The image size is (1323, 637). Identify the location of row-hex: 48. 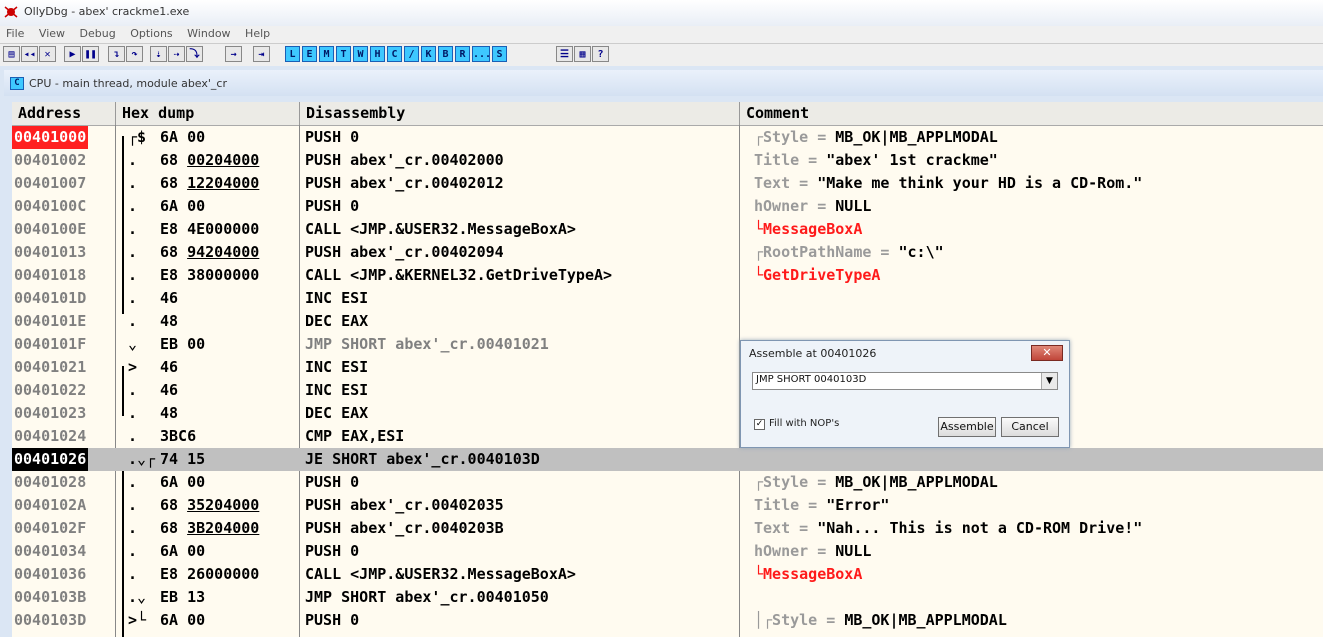
(169, 321).